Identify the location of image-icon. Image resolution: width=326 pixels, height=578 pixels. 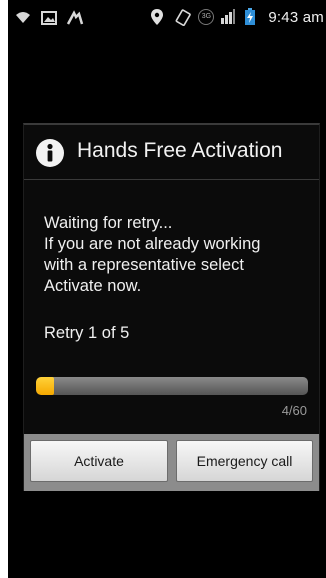
(49, 18).